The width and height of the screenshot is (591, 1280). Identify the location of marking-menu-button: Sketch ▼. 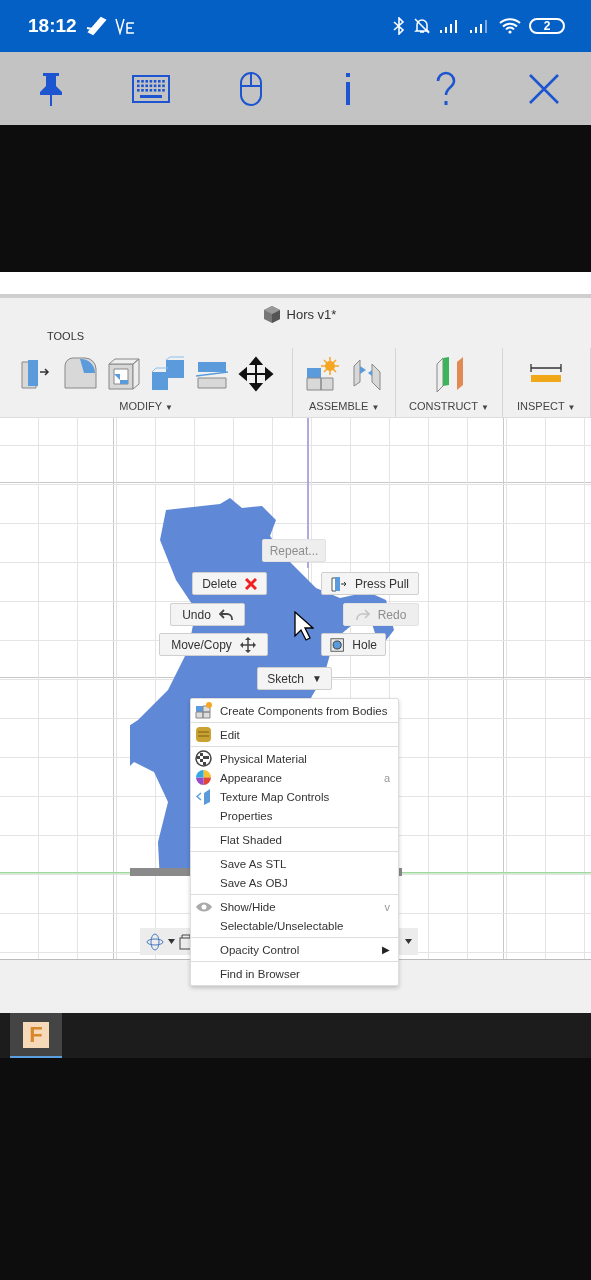
(294, 678).